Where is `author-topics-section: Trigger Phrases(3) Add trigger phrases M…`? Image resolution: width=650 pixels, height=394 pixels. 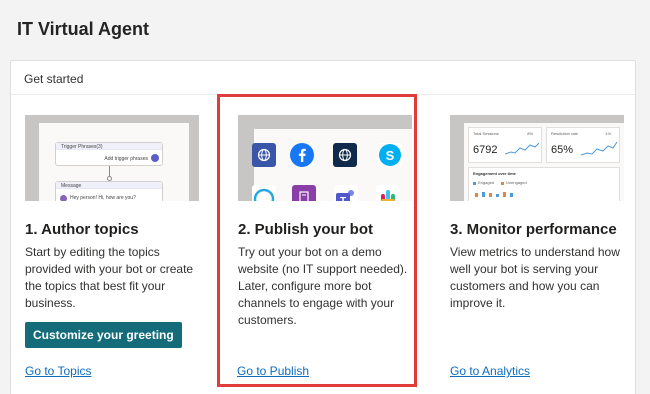
author-topics-section: Trigger Phrases(3) Add trigger phrases M… is located at coordinates (115, 213).